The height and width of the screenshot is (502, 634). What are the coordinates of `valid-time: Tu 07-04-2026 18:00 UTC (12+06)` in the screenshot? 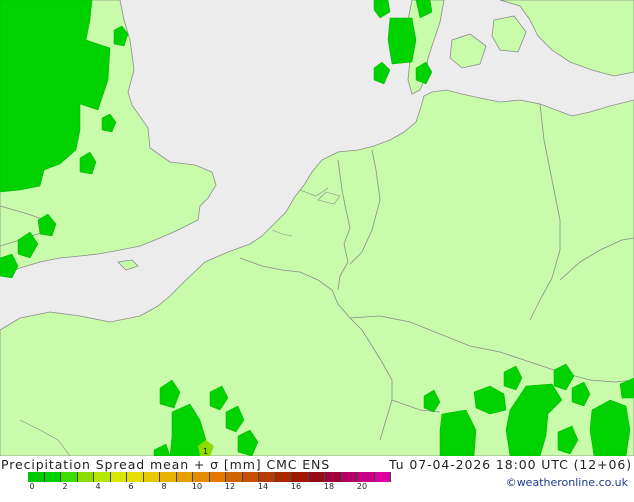 It's located at (510, 464).